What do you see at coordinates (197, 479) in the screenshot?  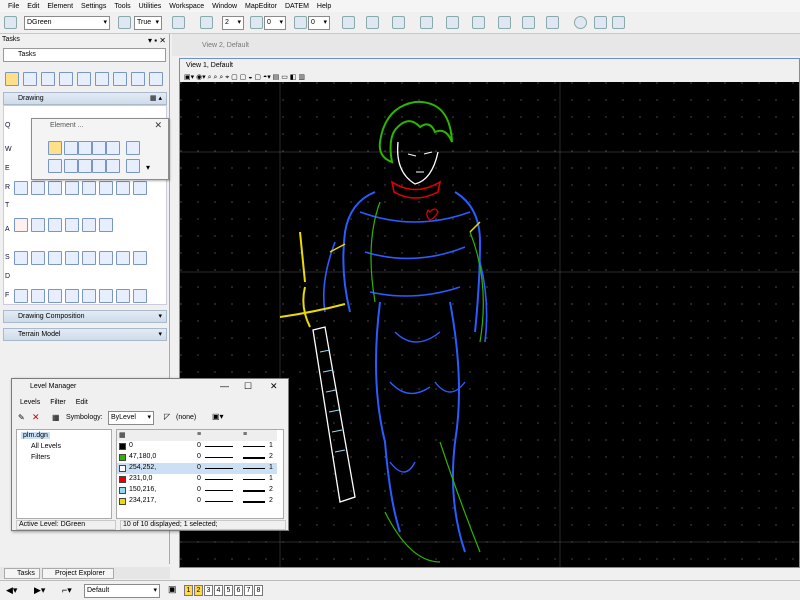 I see `table-row: 231,0,0 0 1` at bounding box center [197, 479].